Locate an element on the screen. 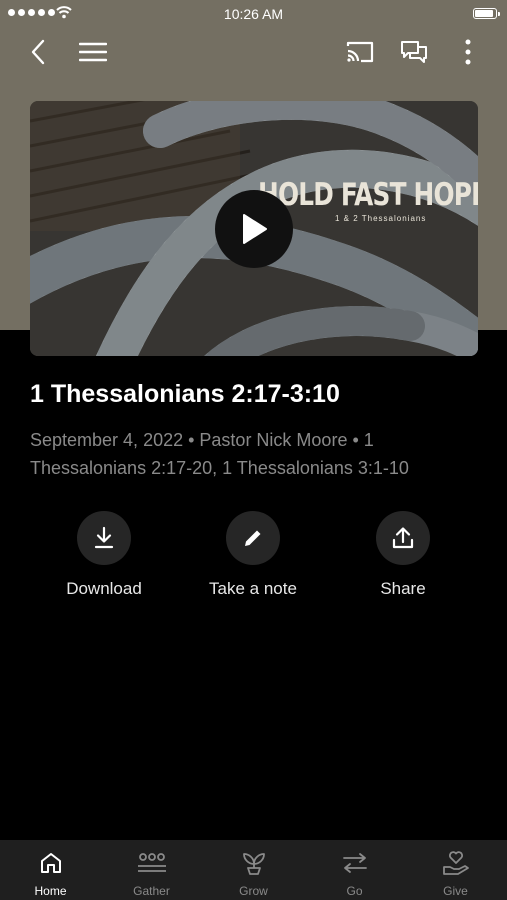 The height and width of the screenshot is (900, 507). heart-hand-icon is located at coordinates (455, 863).